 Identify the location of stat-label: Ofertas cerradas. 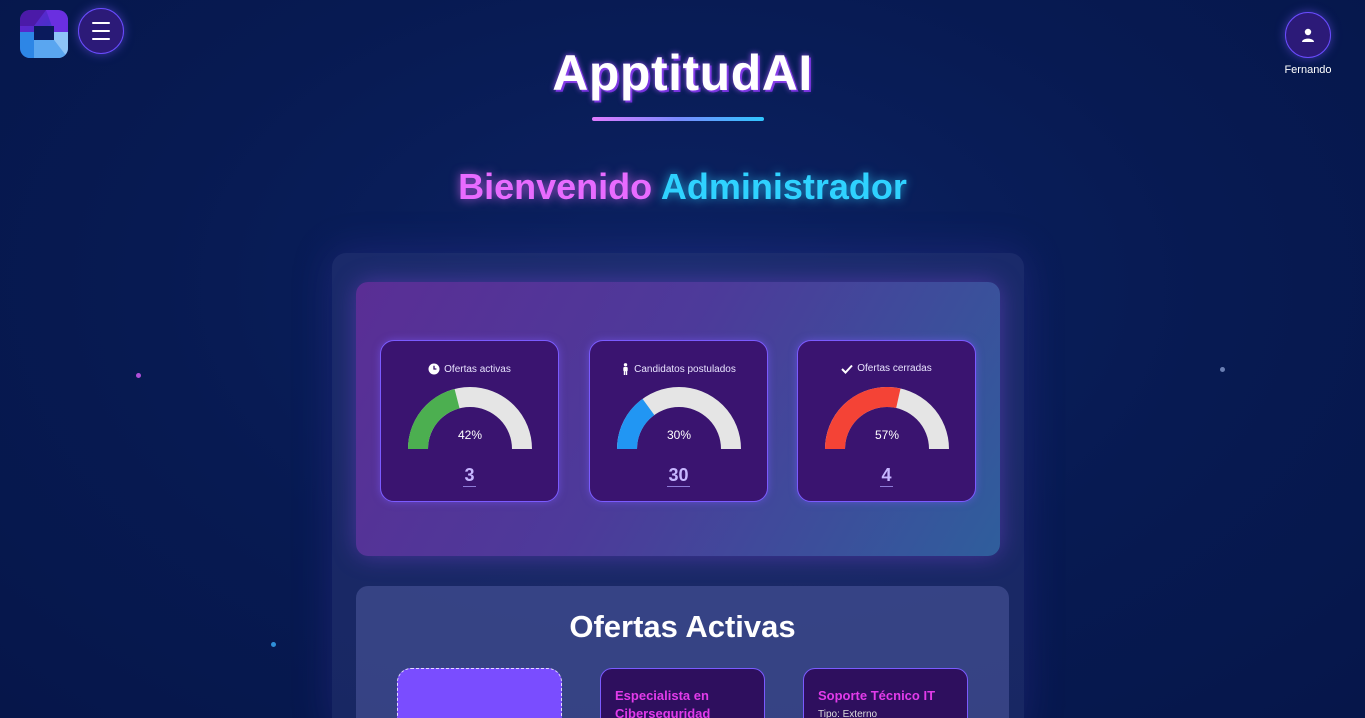
(894, 368).